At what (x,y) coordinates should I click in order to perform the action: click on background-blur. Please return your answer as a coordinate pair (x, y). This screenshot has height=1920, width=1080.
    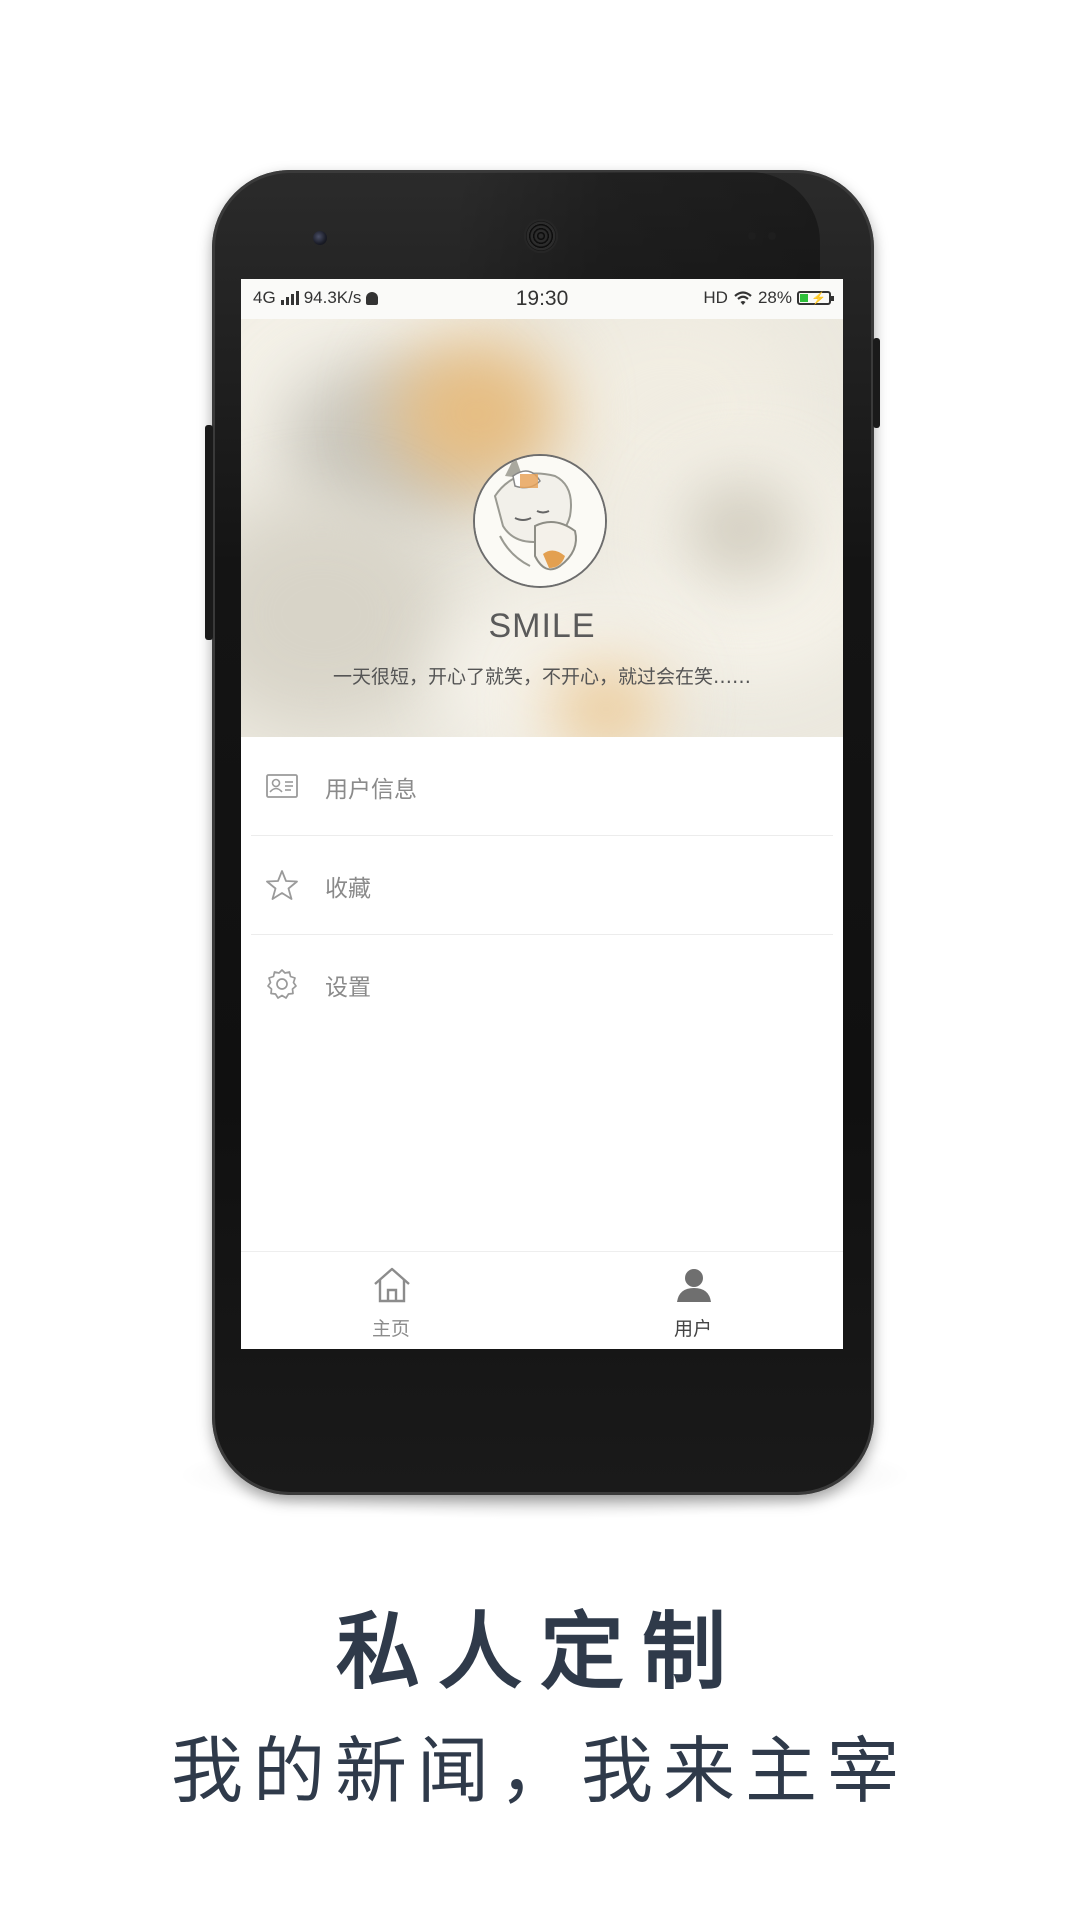
    Looking at the image, I should click on (741, 529).